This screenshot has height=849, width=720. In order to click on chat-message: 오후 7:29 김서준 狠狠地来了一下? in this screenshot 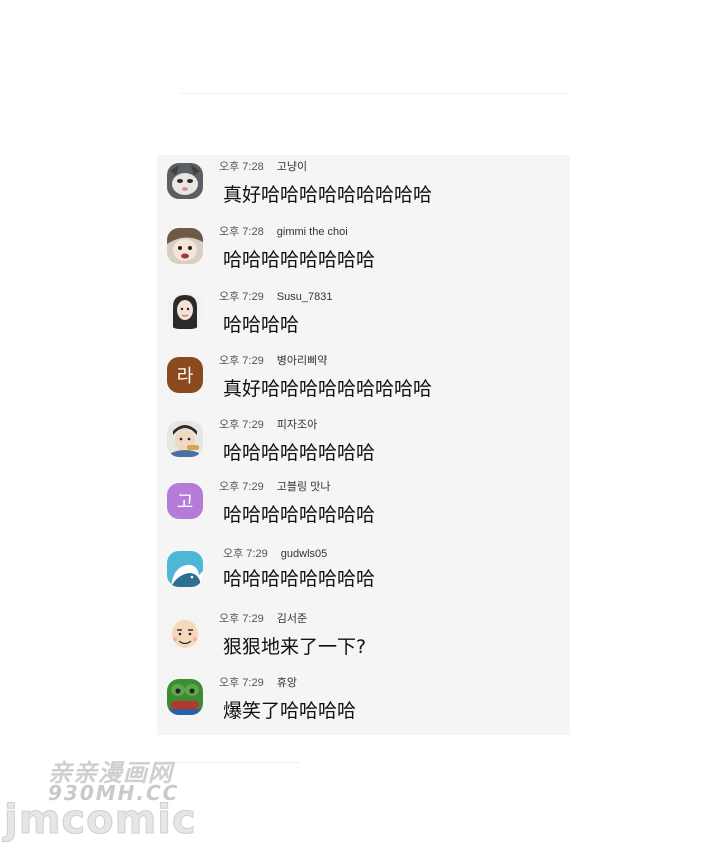, I will do `click(363, 638)`.